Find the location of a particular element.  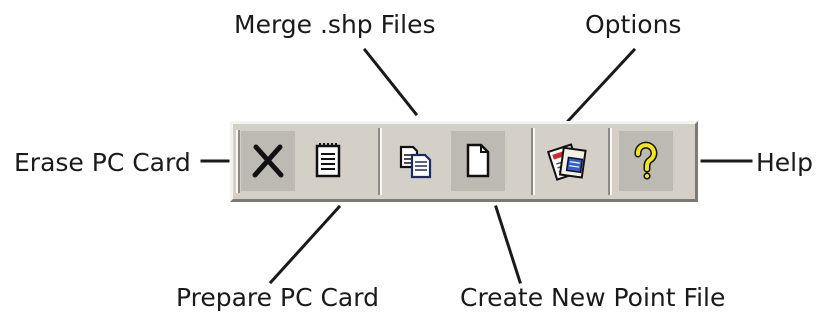

merge-shp-files-button is located at coordinates (416, 161).